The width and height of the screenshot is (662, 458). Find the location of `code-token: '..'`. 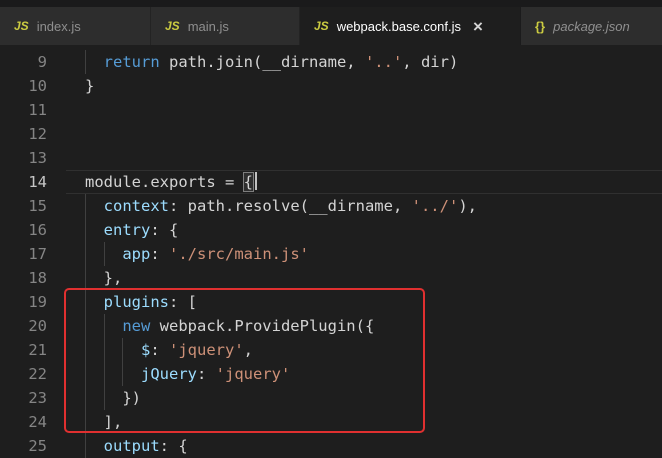

code-token: '..' is located at coordinates (383, 62).